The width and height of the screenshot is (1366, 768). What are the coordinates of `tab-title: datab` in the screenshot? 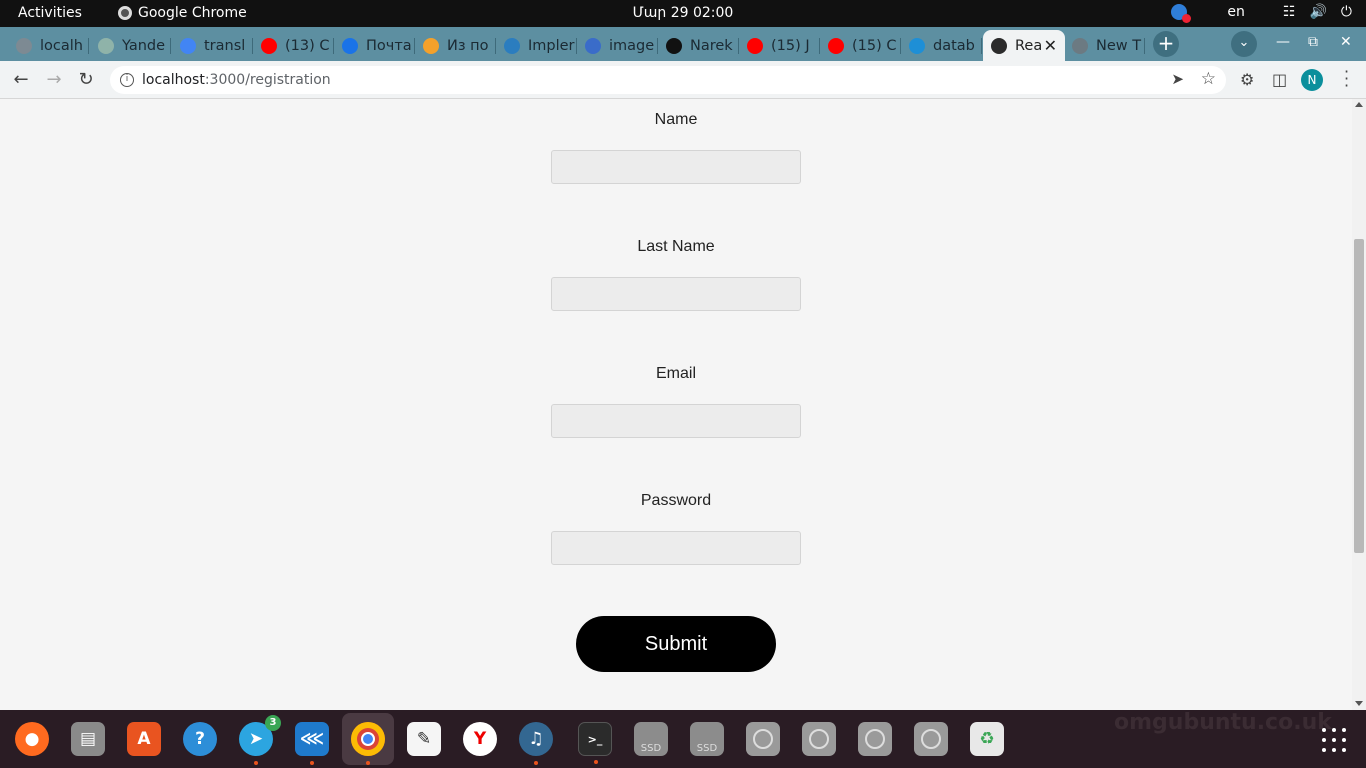 It's located at (954, 45).